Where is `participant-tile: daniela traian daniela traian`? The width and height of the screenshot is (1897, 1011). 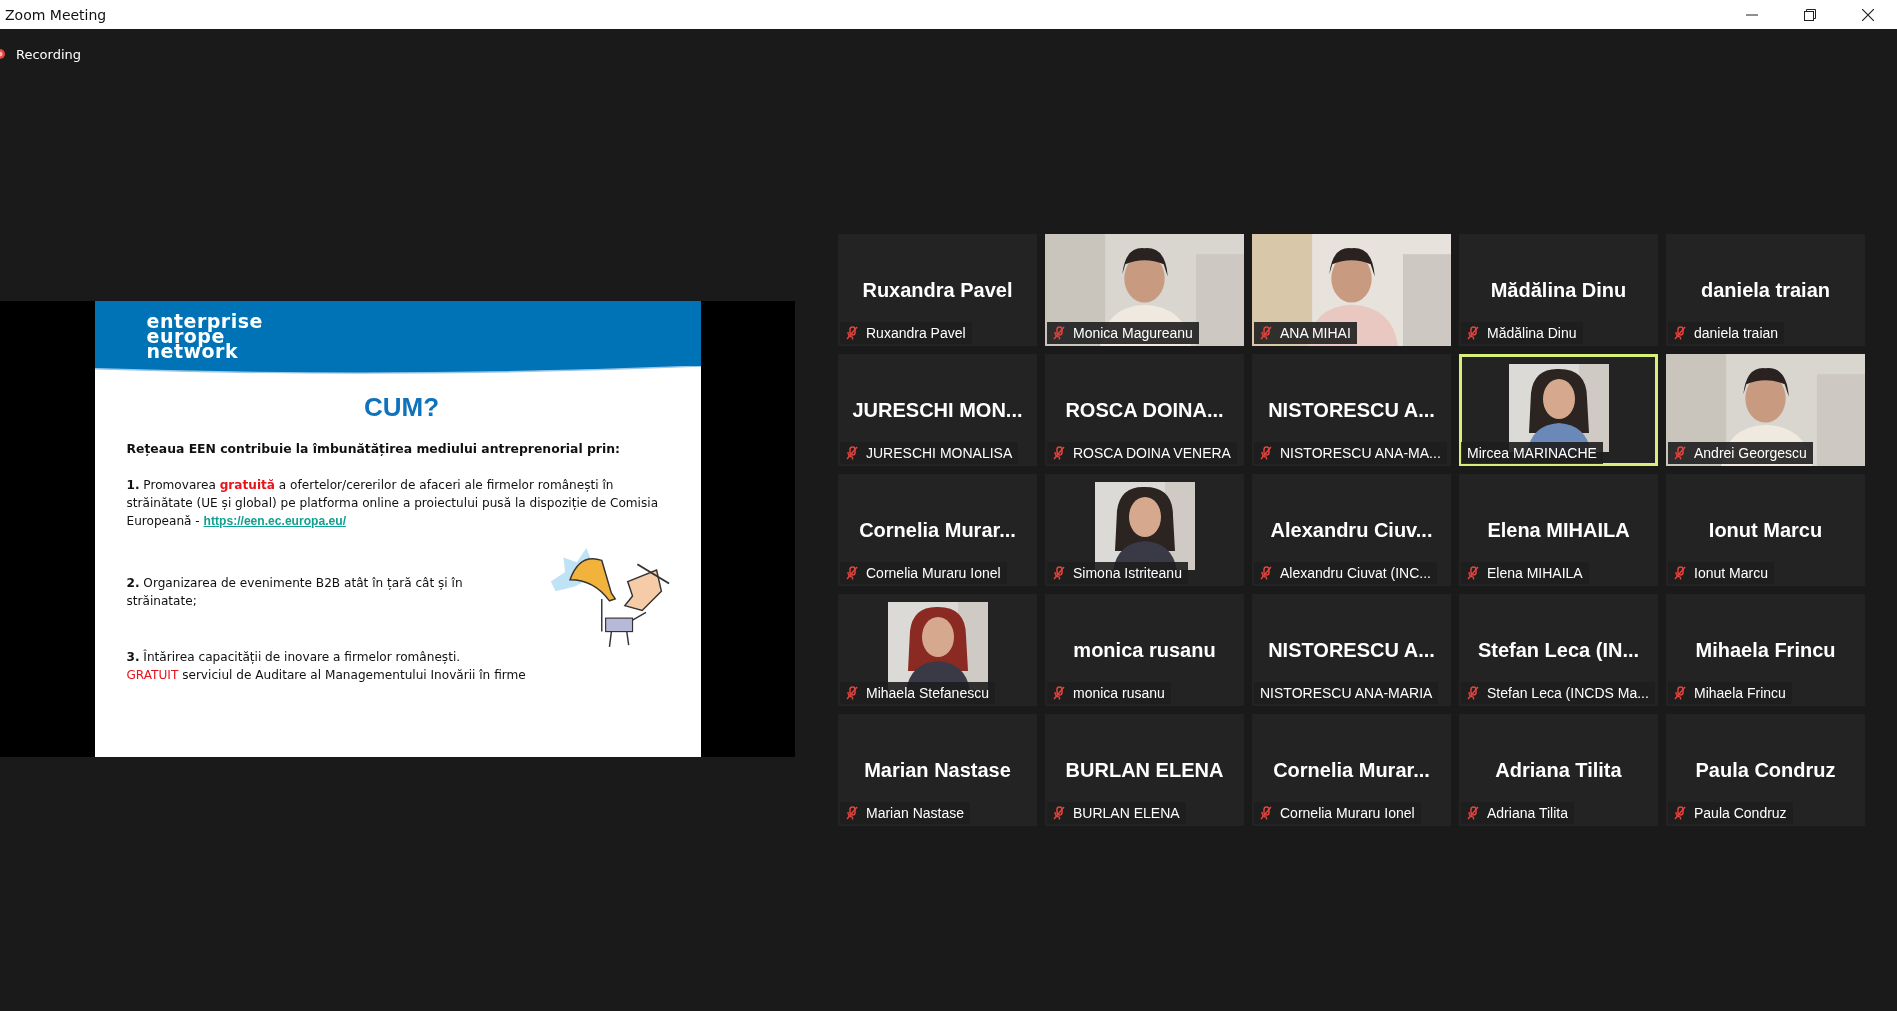 participant-tile: daniela traian daniela traian is located at coordinates (1765, 290).